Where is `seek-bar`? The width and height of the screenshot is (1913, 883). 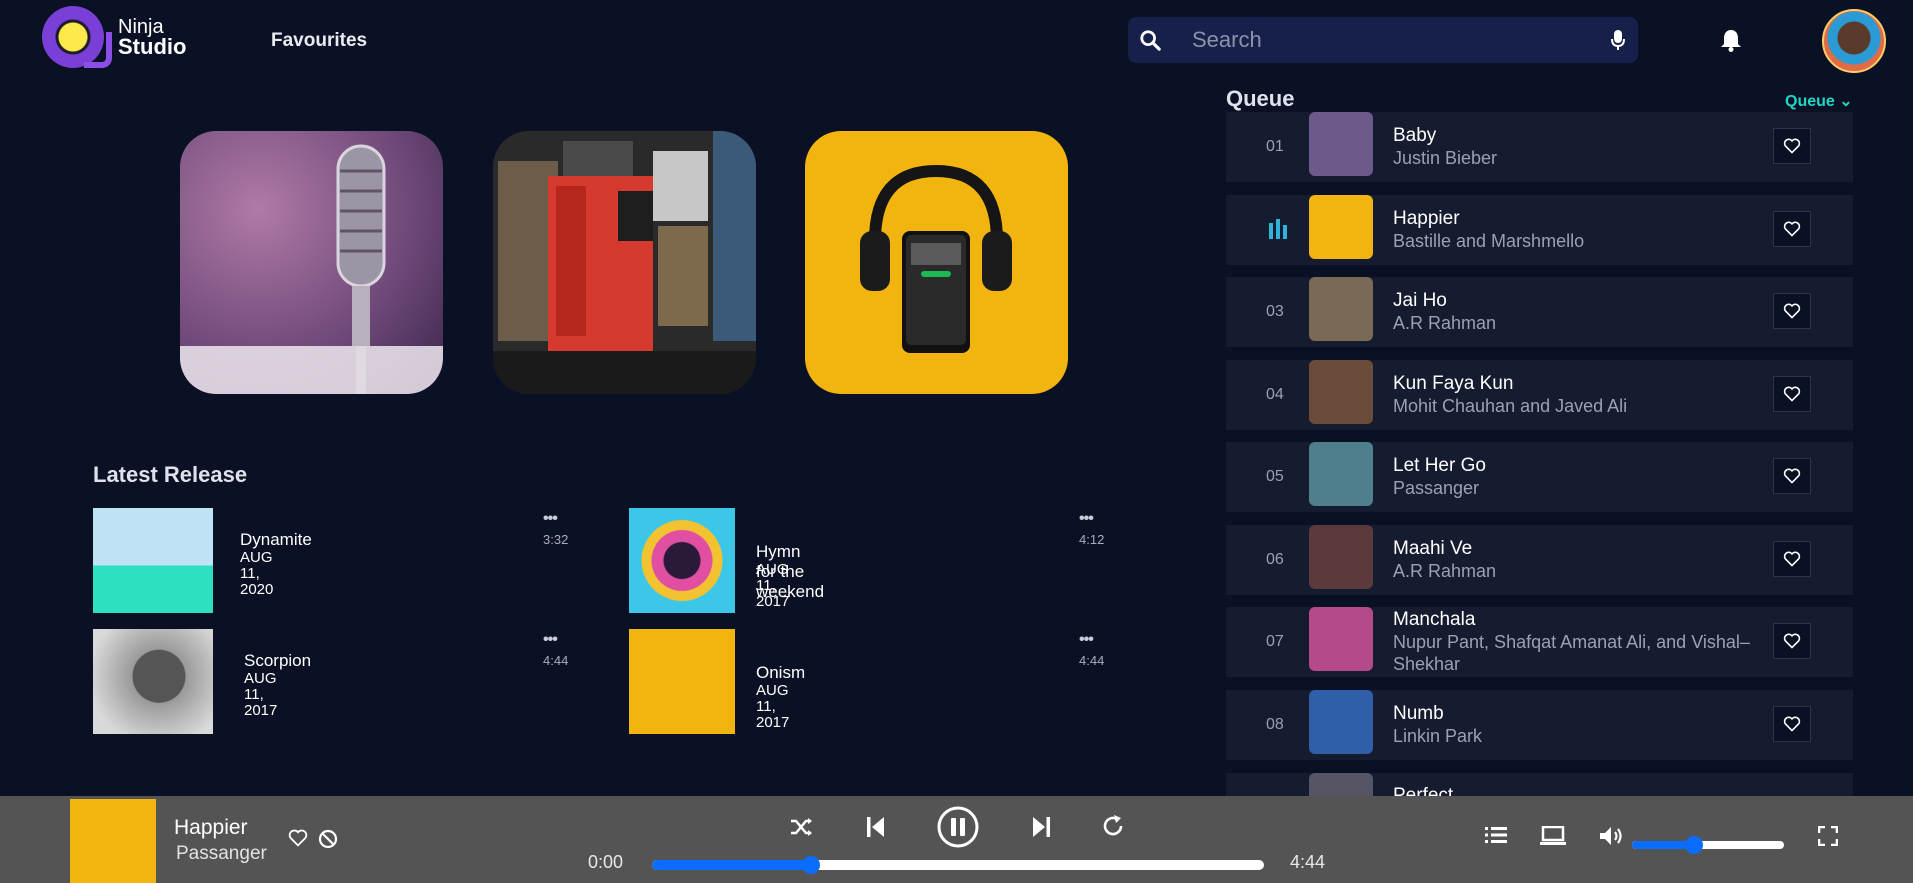 seek-bar is located at coordinates (958, 865).